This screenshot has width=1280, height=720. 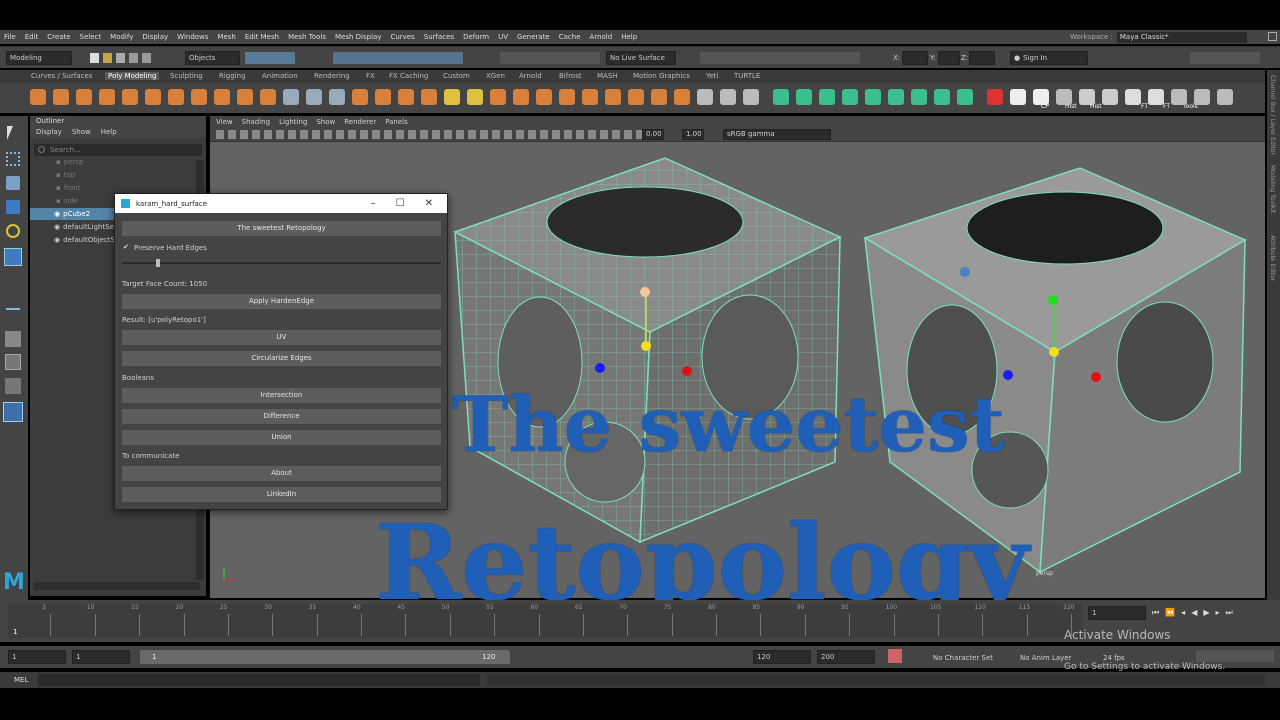 What do you see at coordinates (747, 76) in the screenshot?
I see `shelf-tab-turtle: TURTLE` at bounding box center [747, 76].